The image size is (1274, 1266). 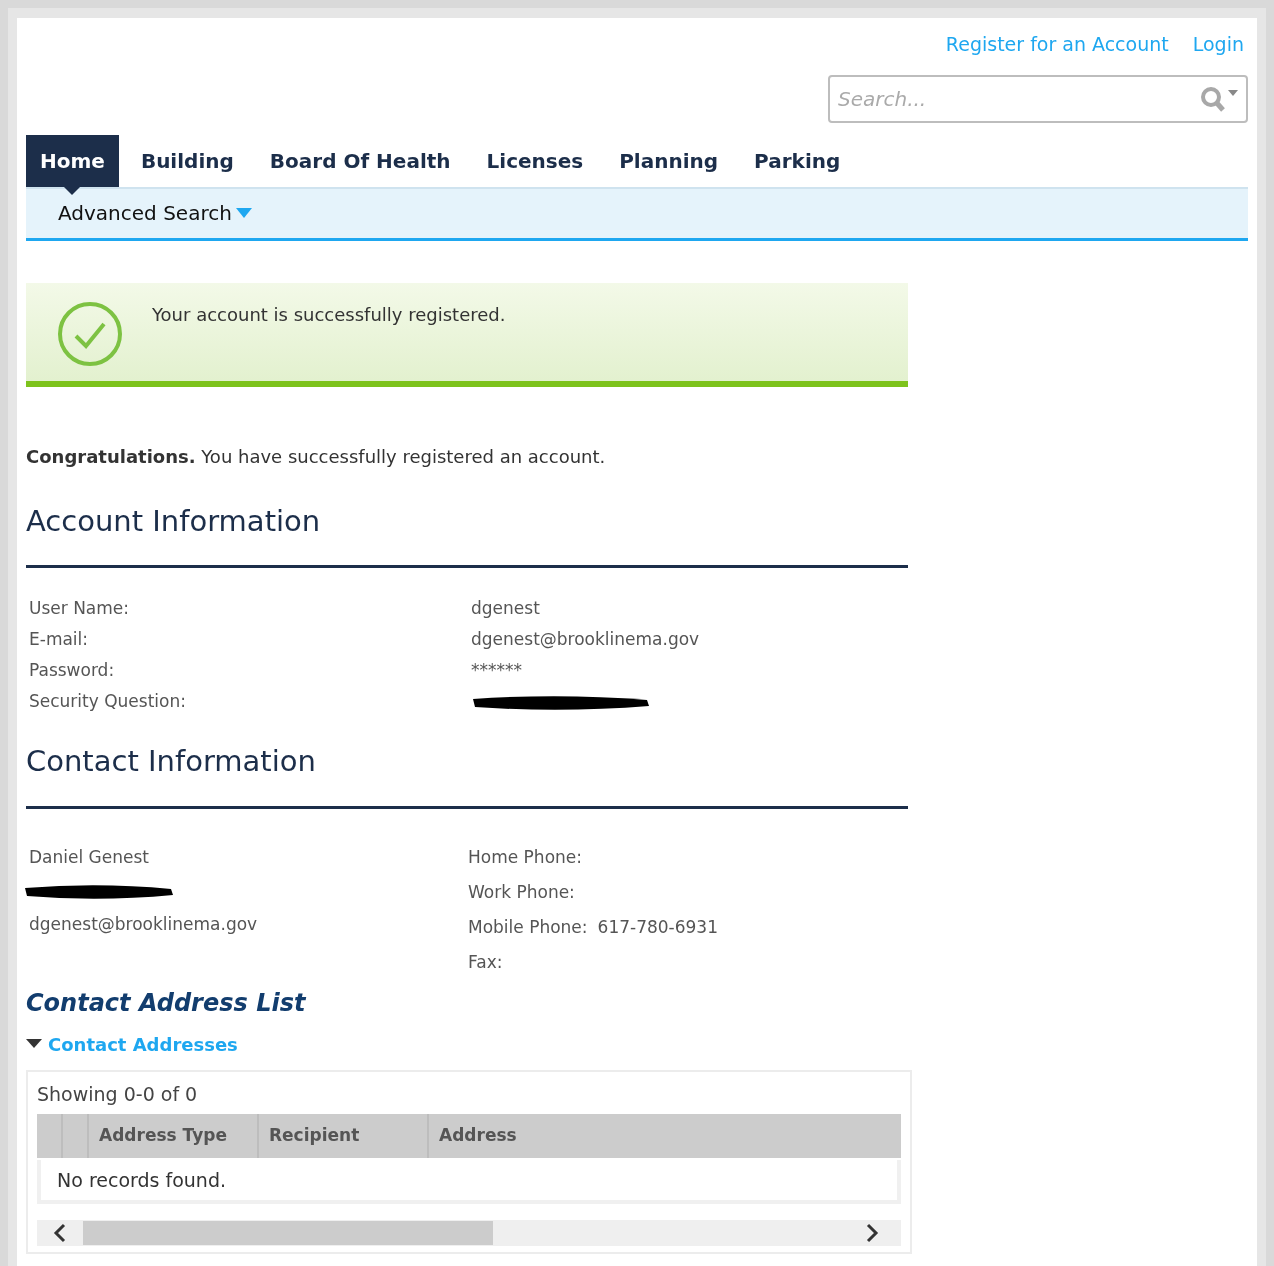 I want to click on scroll-right-icon, so click(x=872, y=1233).